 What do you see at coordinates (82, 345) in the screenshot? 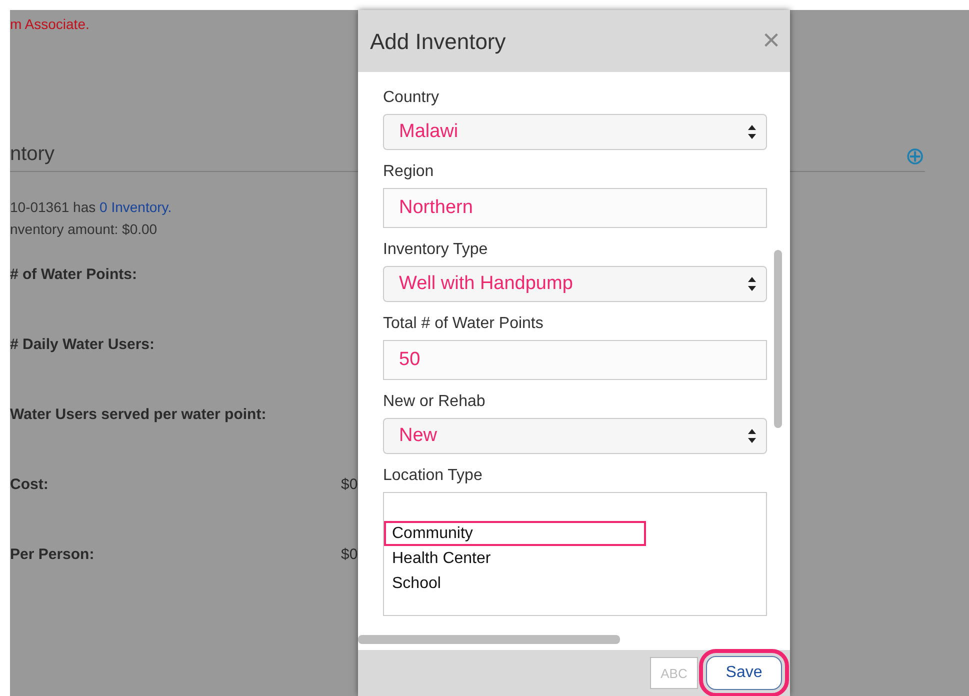
I see `field-label: # Daily Water Users:` at bounding box center [82, 345].